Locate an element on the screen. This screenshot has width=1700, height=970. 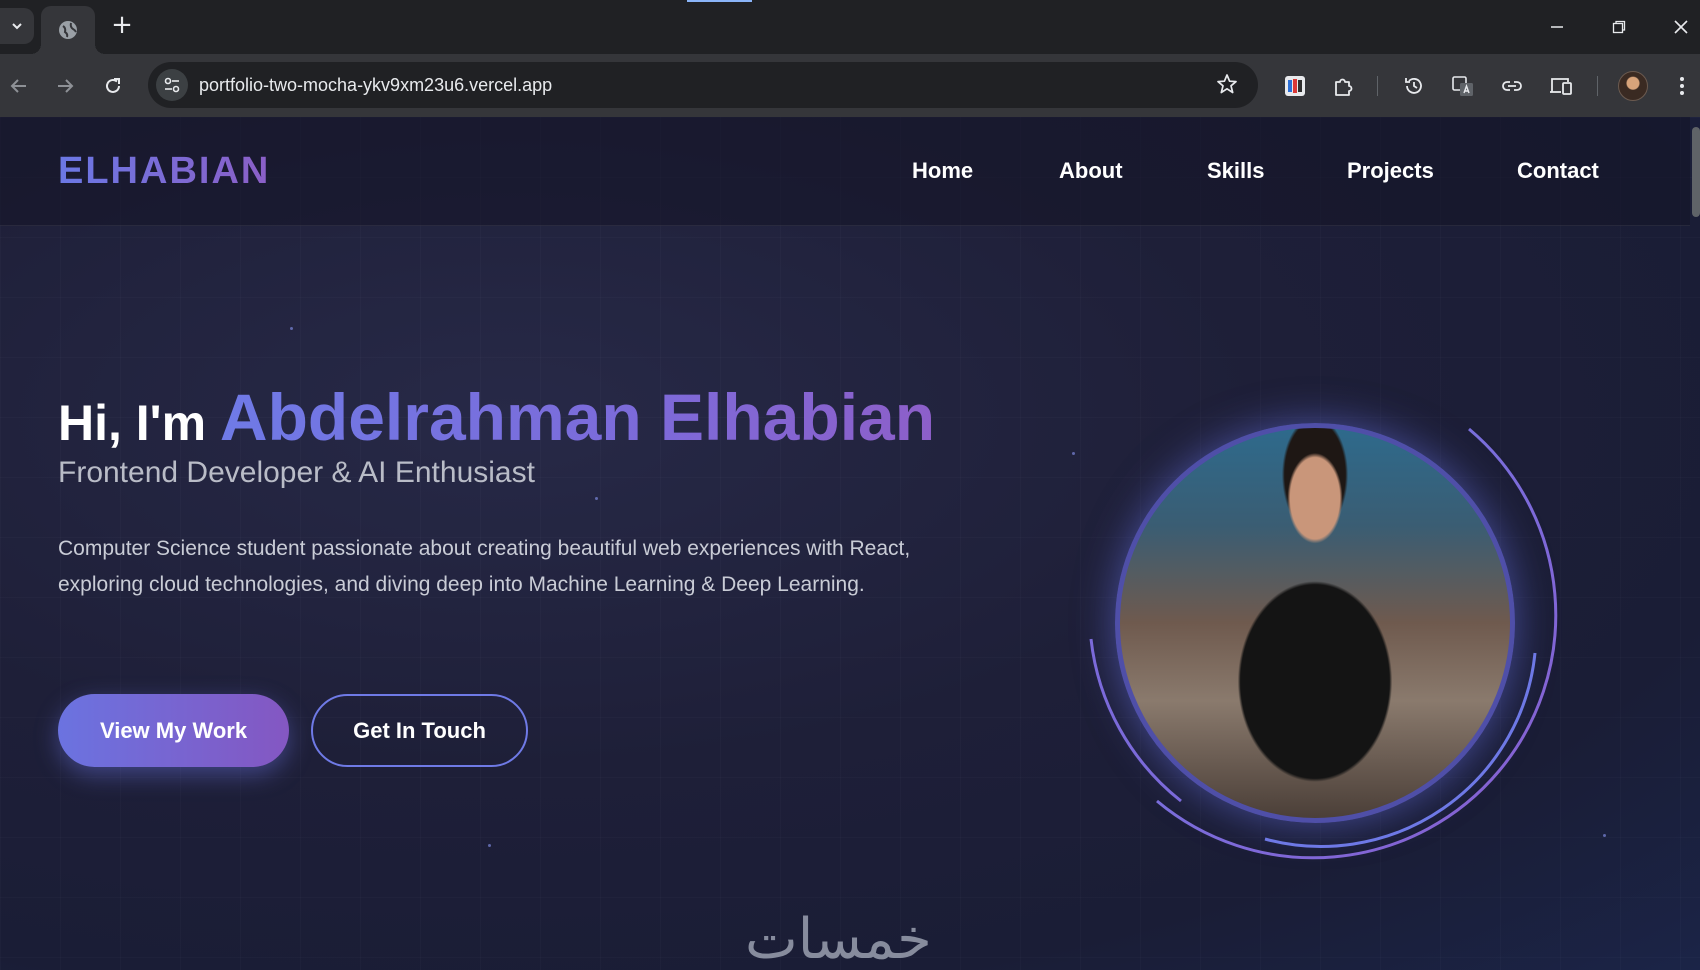
reload-icon is located at coordinates (113, 85).